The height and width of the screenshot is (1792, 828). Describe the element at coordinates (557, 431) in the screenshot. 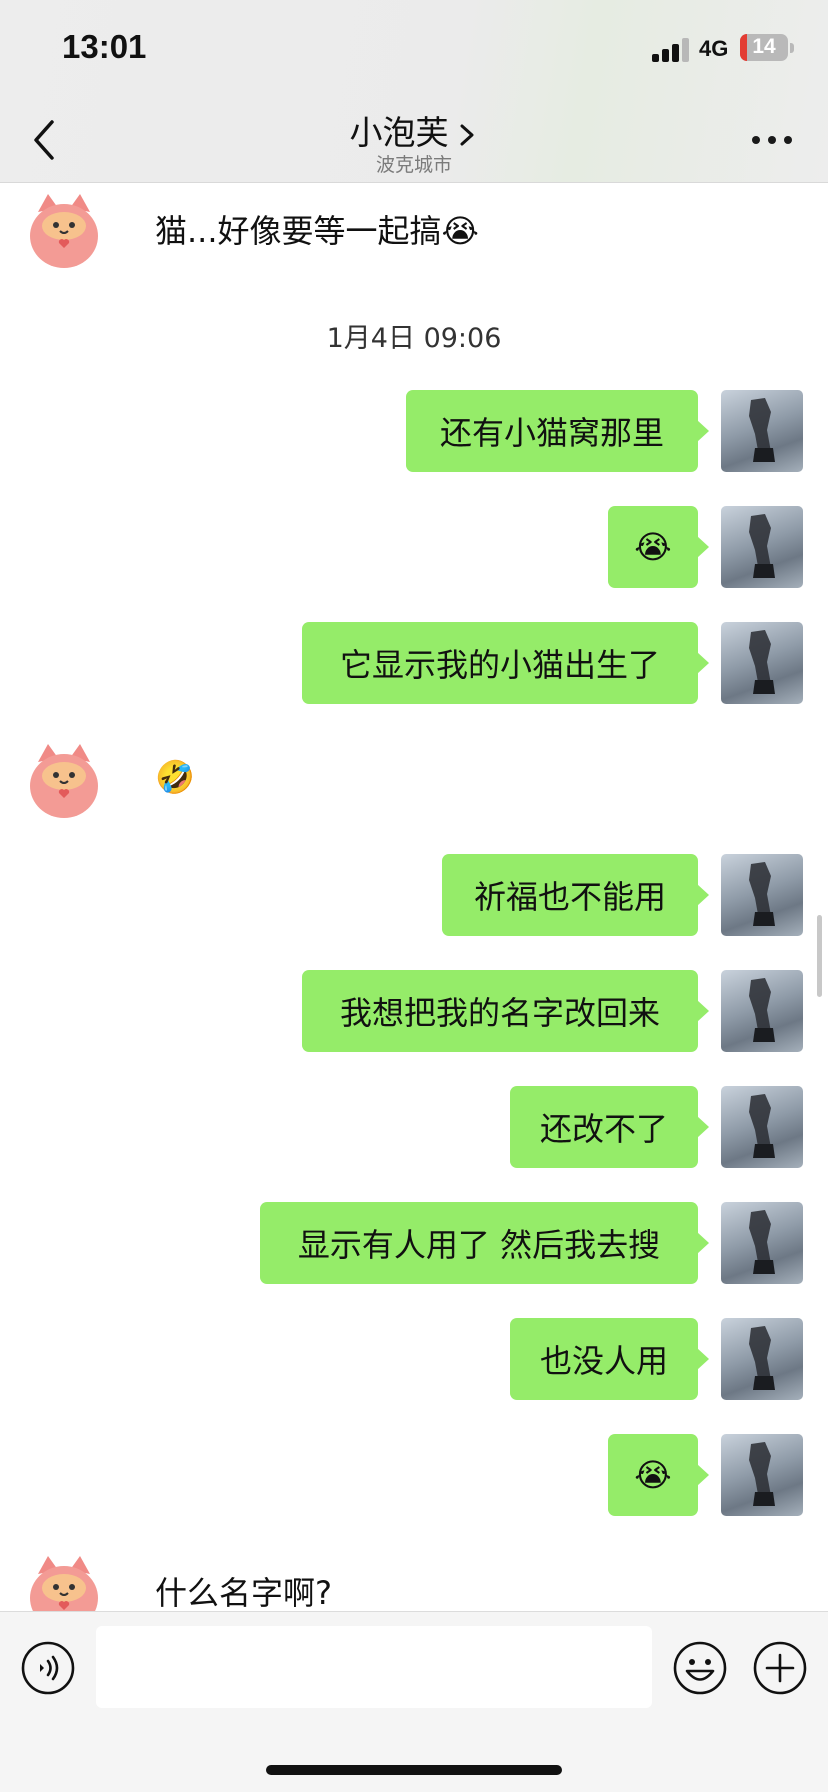

I see `message-bubble: 还有小猫窝那里` at that location.